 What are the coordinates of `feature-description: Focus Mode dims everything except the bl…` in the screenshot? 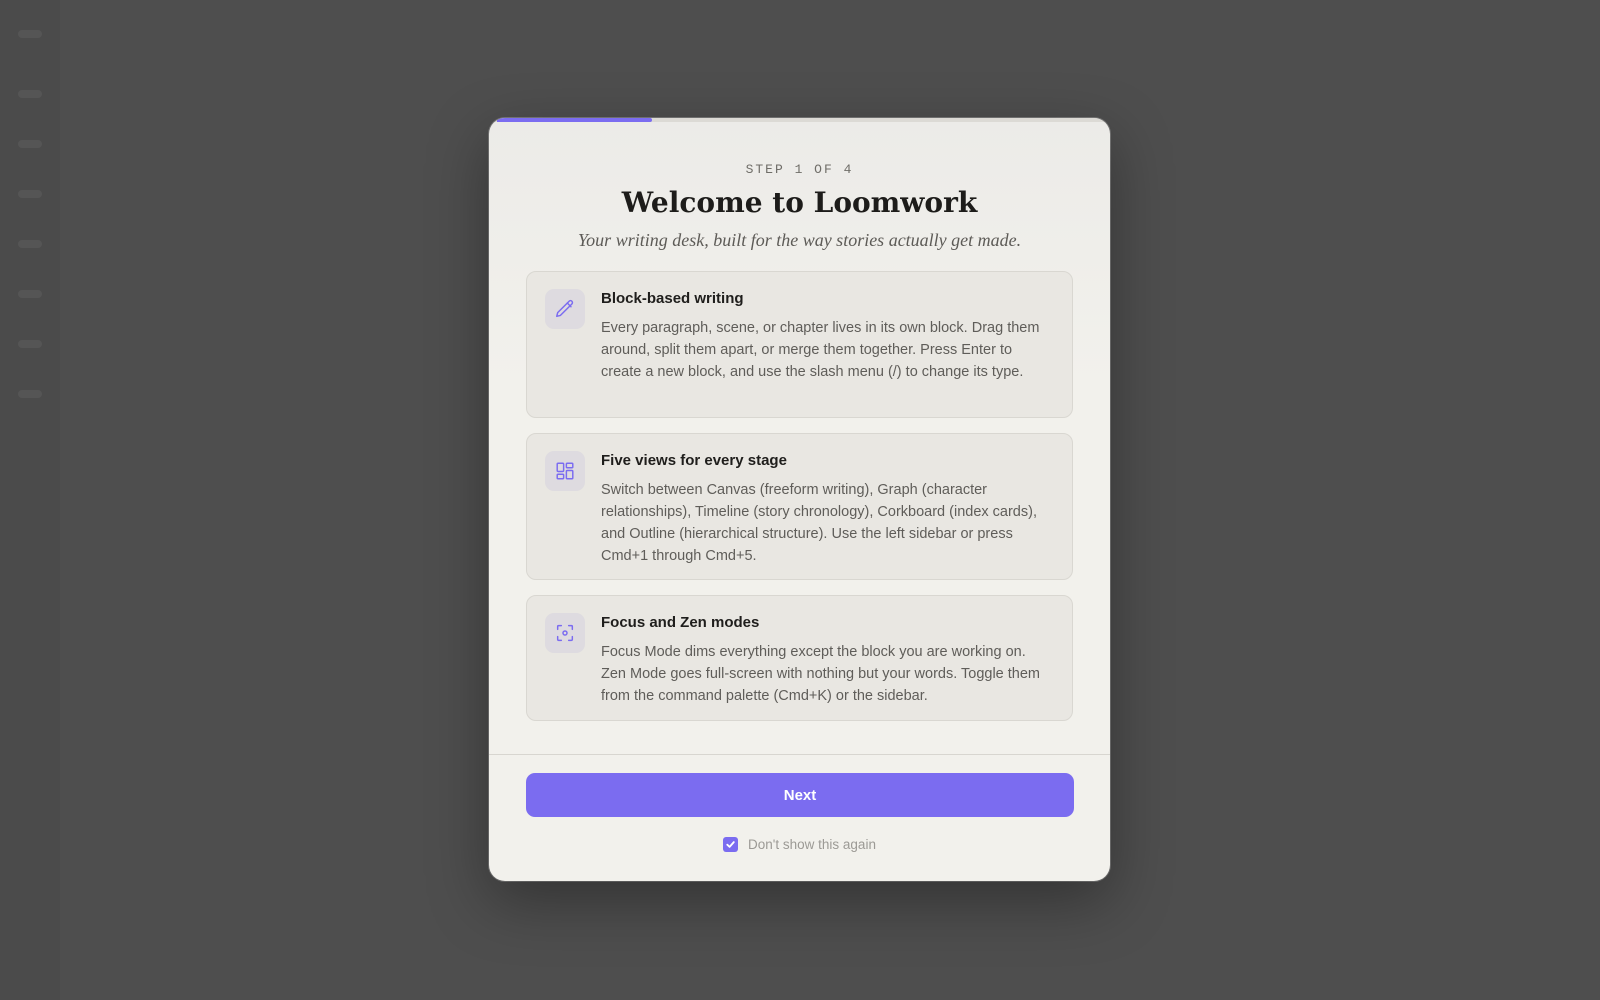 It's located at (821, 674).